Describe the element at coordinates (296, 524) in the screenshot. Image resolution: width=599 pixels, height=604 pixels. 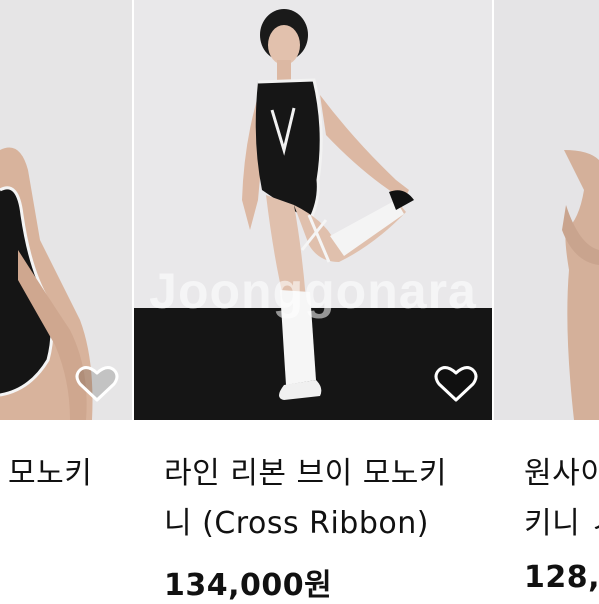
I see `product-title-line2: 니 (Cross Ribbon)` at that location.